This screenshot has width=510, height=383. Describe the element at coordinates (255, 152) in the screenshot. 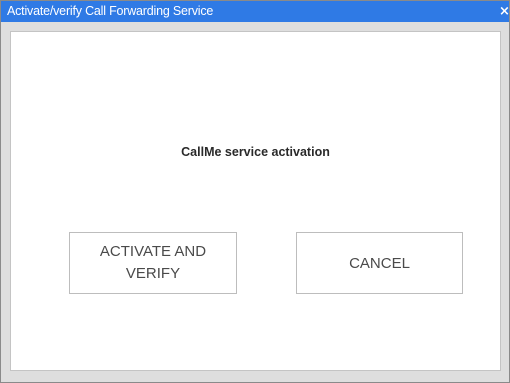

I see `service-heading: CallMe service activation` at that location.